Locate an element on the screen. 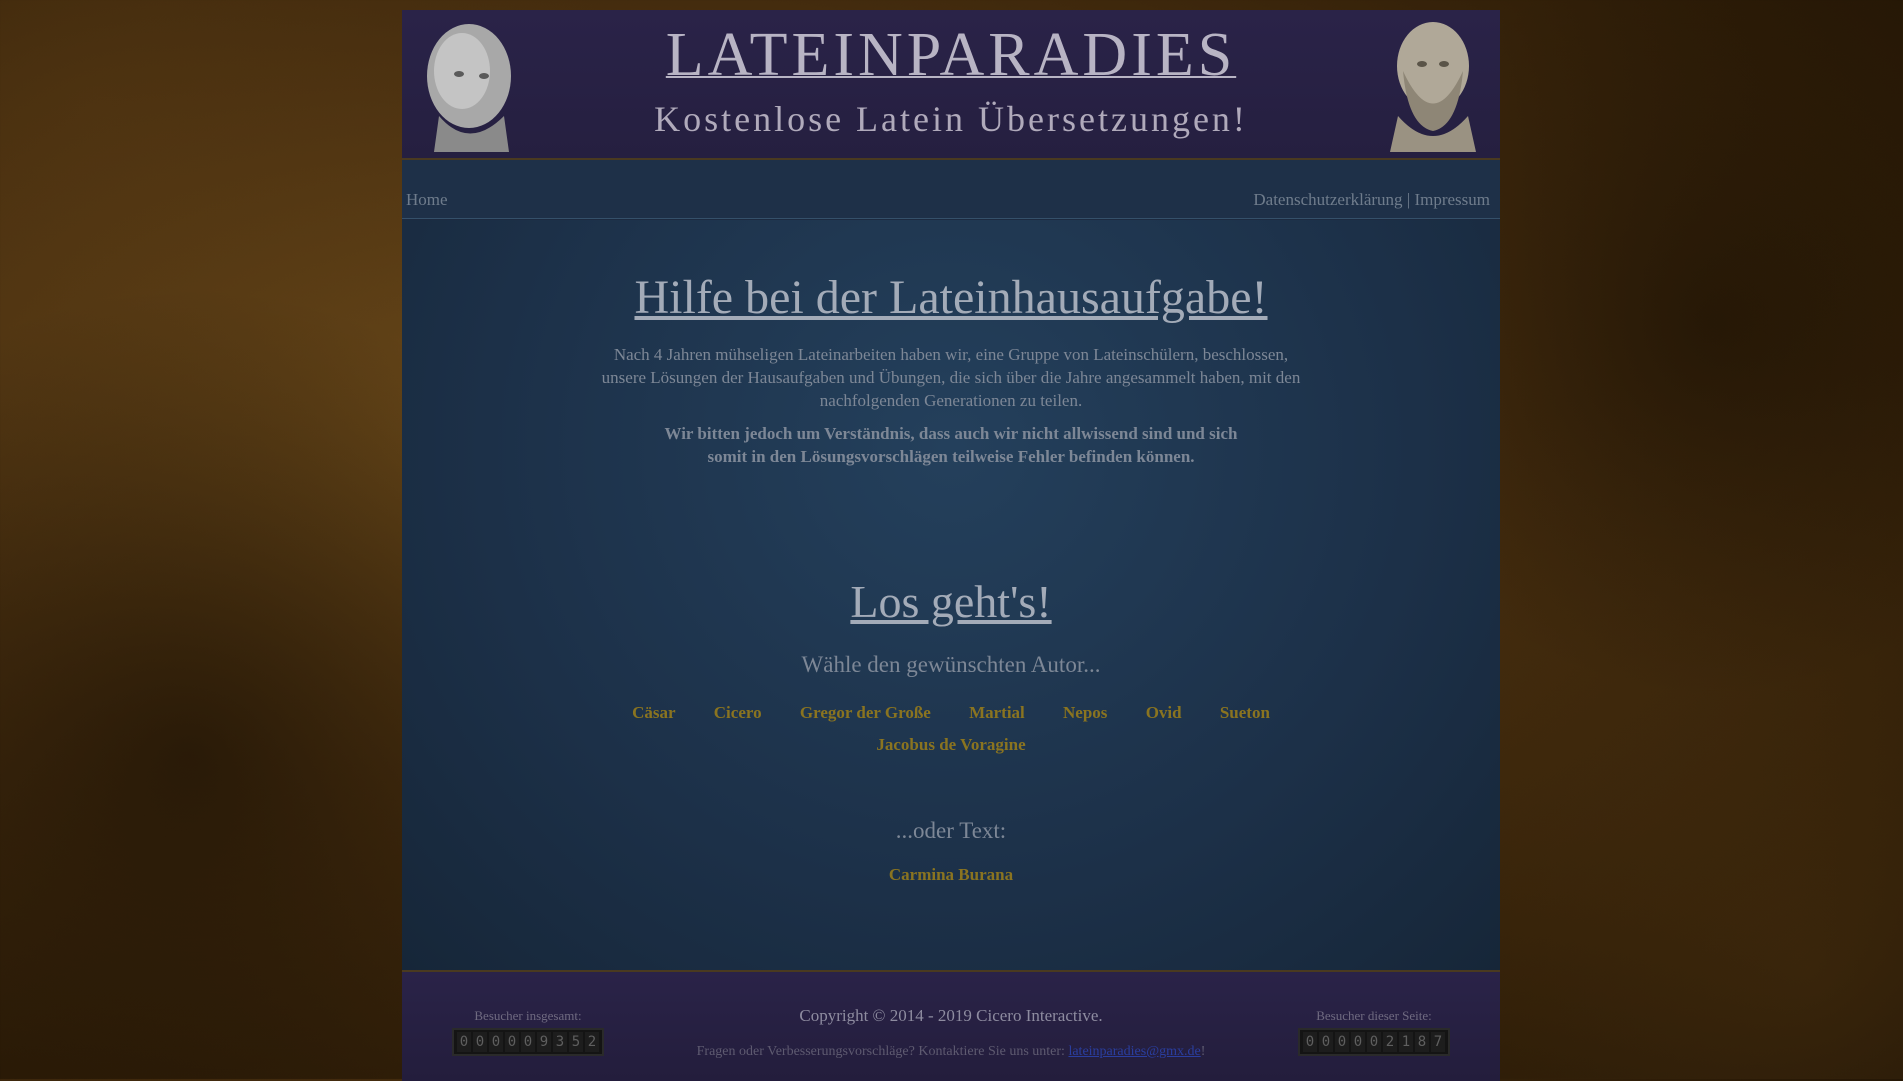 The height and width of the screenshot is (1081, 1903). or-text-label: ...oder Text: is located at coordinates (951, 830).